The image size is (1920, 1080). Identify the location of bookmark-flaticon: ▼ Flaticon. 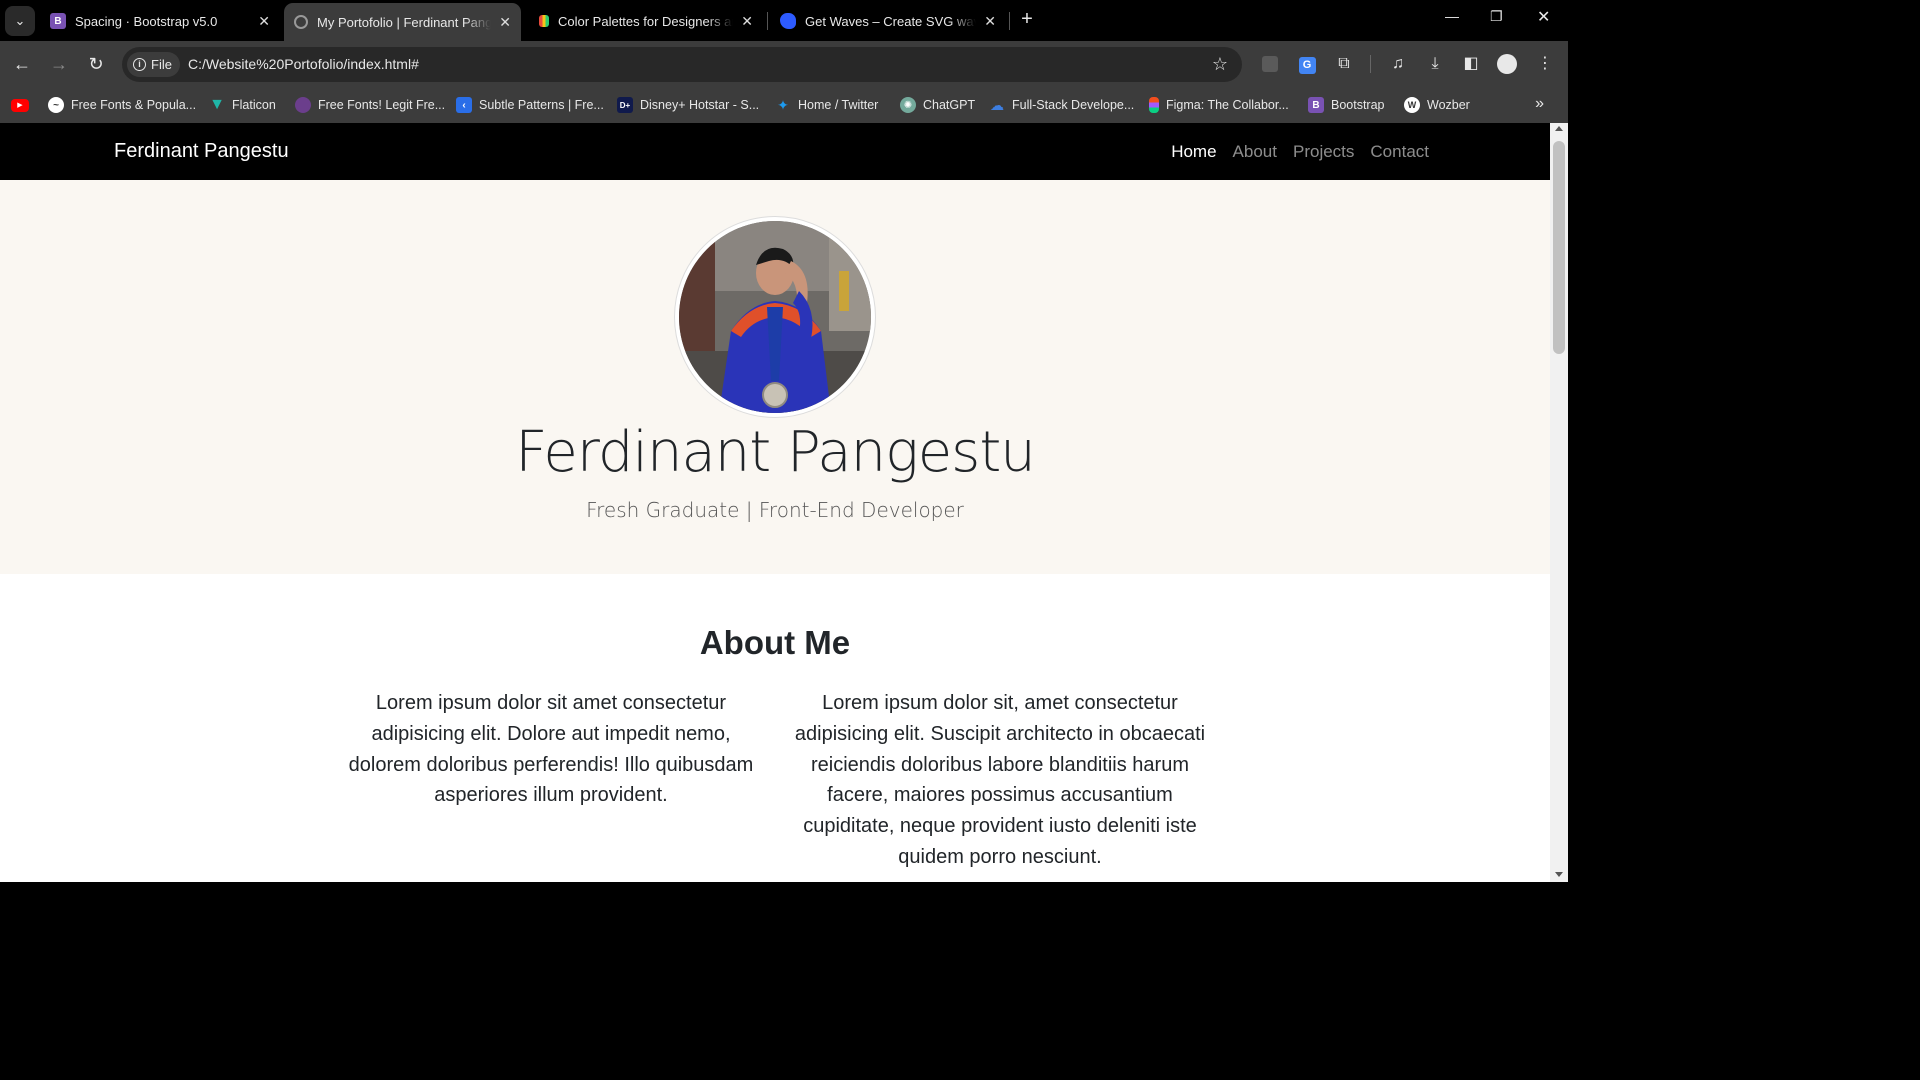
(242, 105).